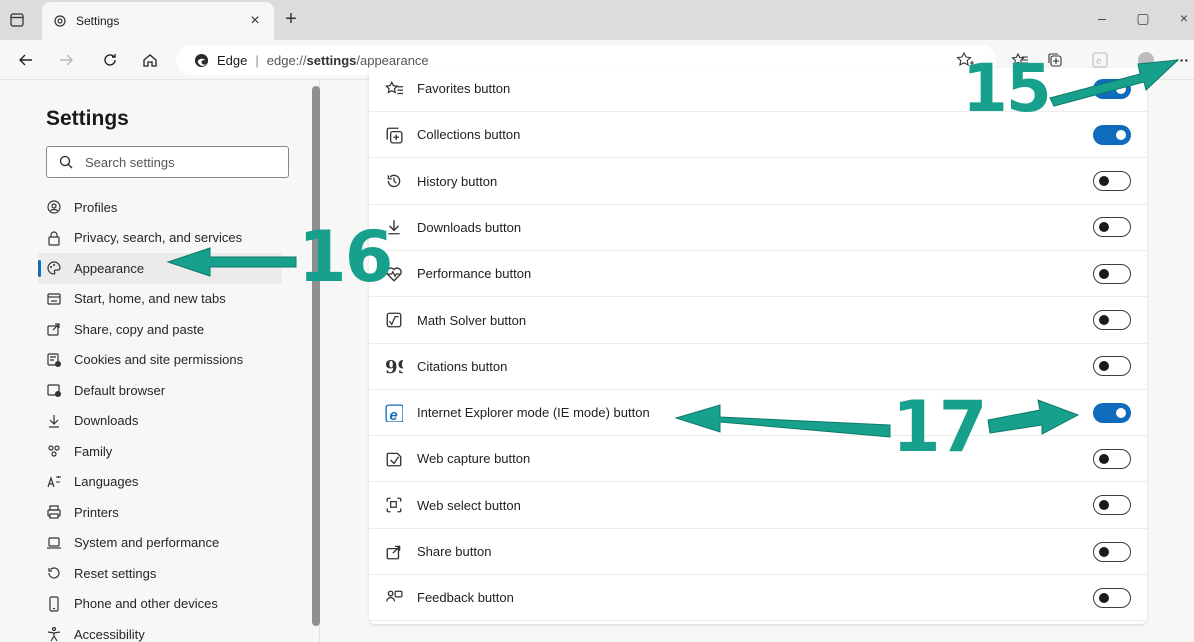  What do you see at coordinates (469, 135) in the screenshot?
I see `setting-label: Collections button` at bounding box center [469, 135].